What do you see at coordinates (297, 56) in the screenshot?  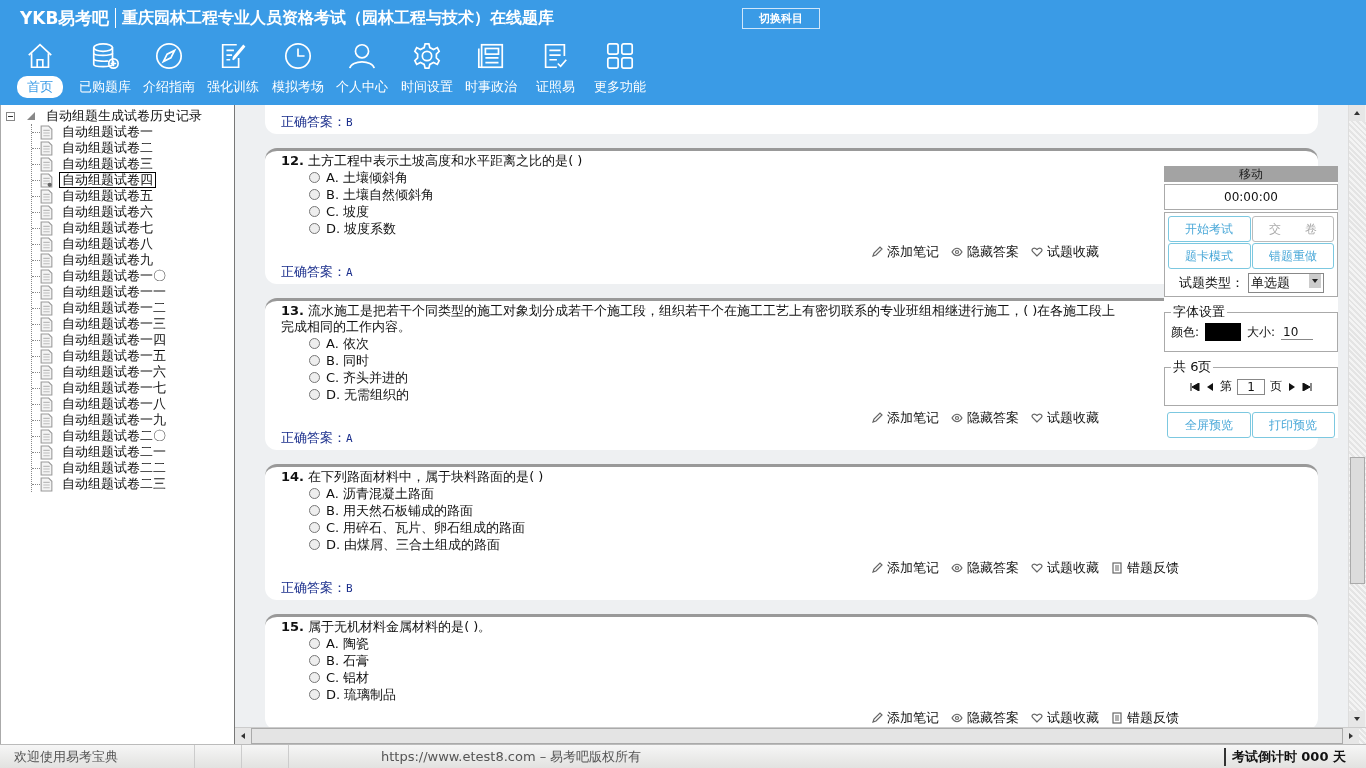 I see `clock-icon` at bounding box center [297, 56].